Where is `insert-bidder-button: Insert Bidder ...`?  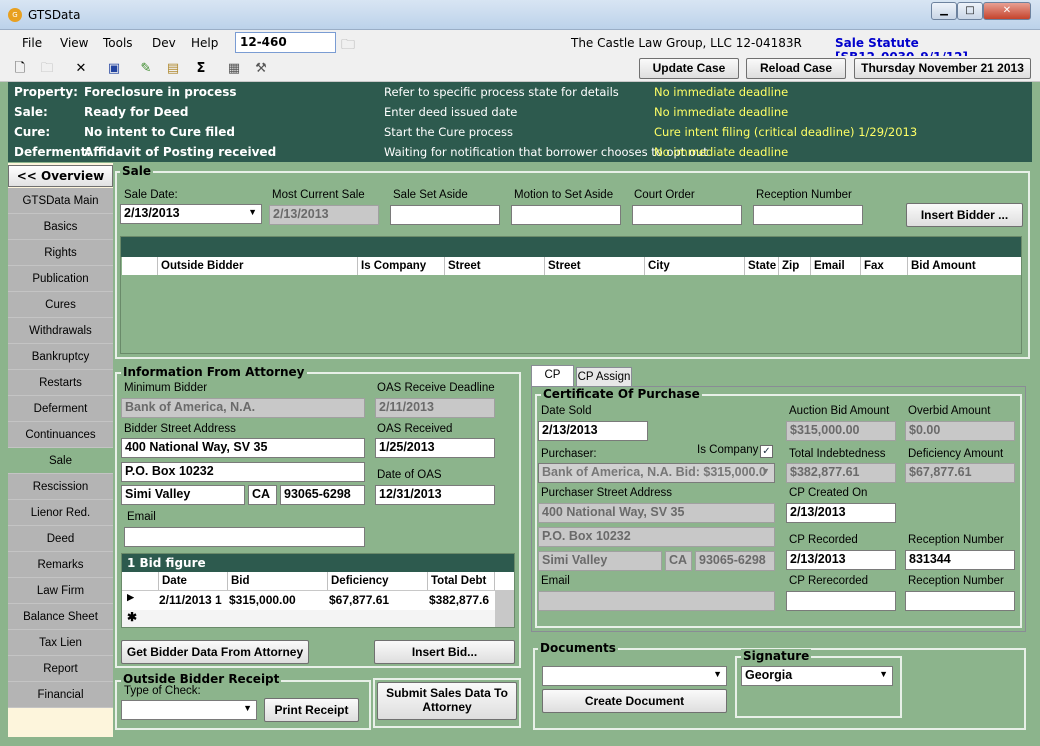
insert-bidder-button: Insert Bidder ... is located at coordinates (964, 215).